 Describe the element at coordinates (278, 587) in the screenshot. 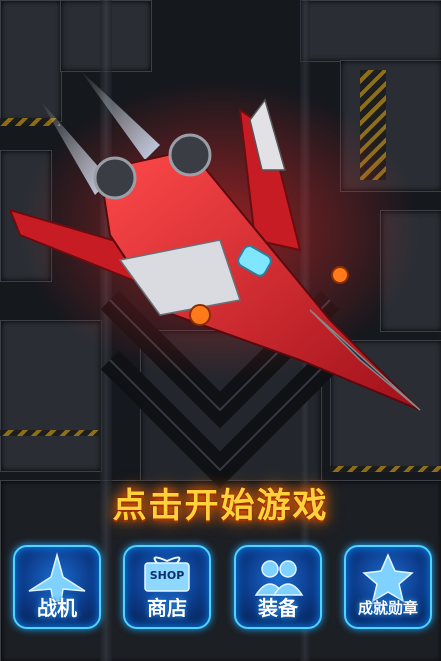

I see `equipment-menu-button: 装备` at that location.